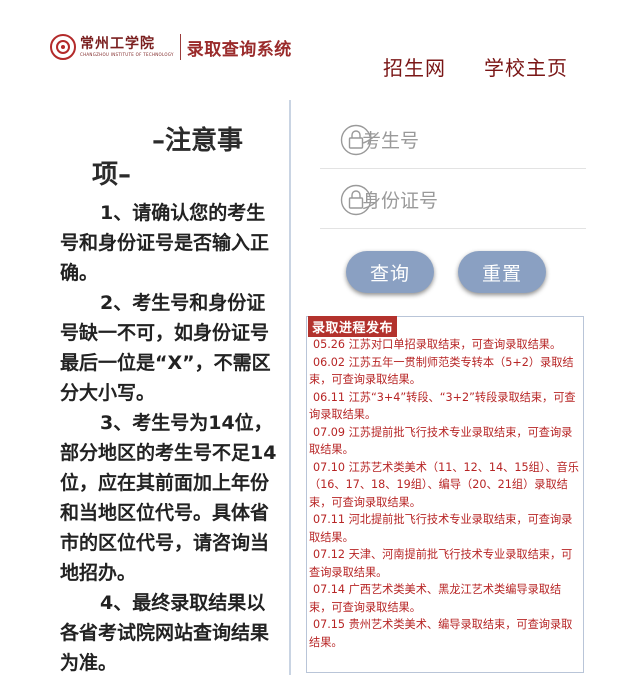 This screenshot has height=696, width=630. What do you see at coordinates (435, 598) in the screenshot?
I see `list-item: 07.14 广西艺术类美术、黑龙江艺术类编导录取结束，可查询录取结果。` at bounding box center [435, 598].